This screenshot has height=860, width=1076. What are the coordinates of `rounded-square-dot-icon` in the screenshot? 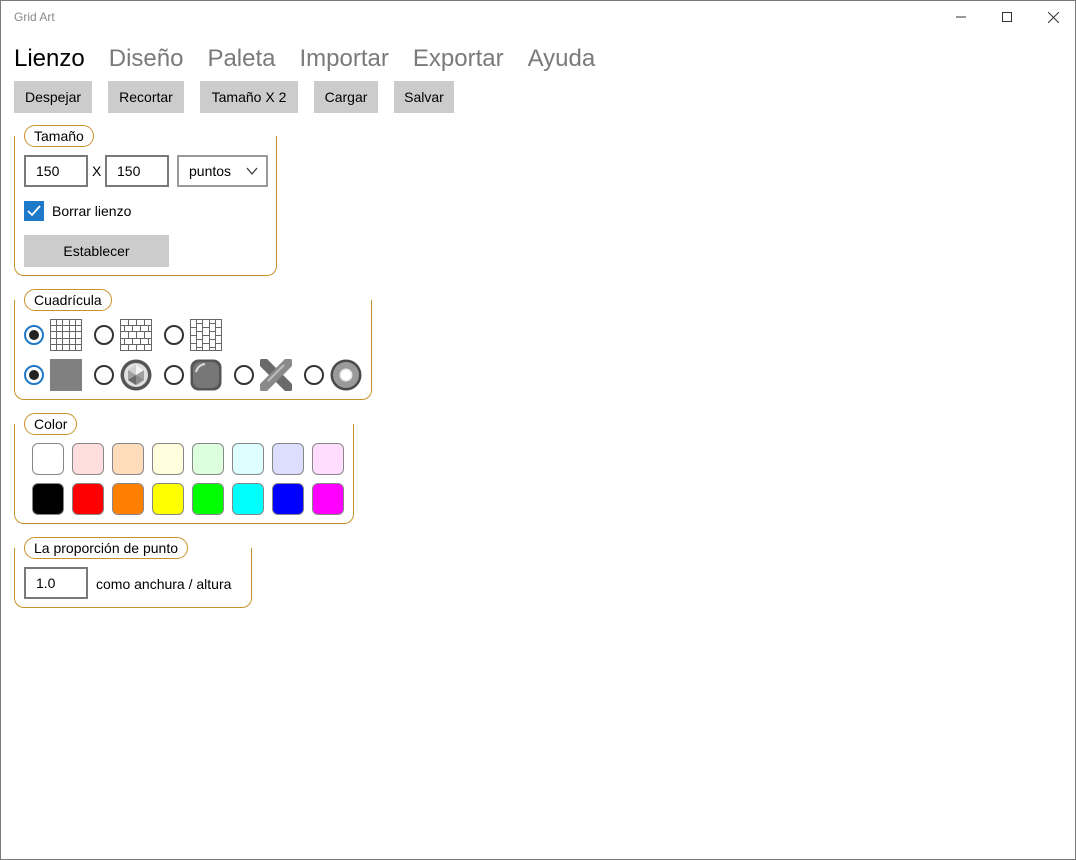 It's located at (206, 375).